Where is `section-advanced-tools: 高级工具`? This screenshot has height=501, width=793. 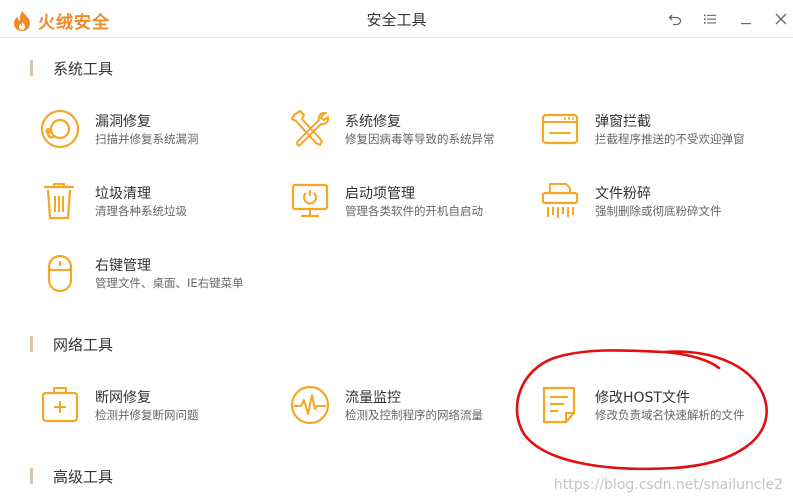 section-advanced-tools: 高级工具 is located at coordinates (72, 476).